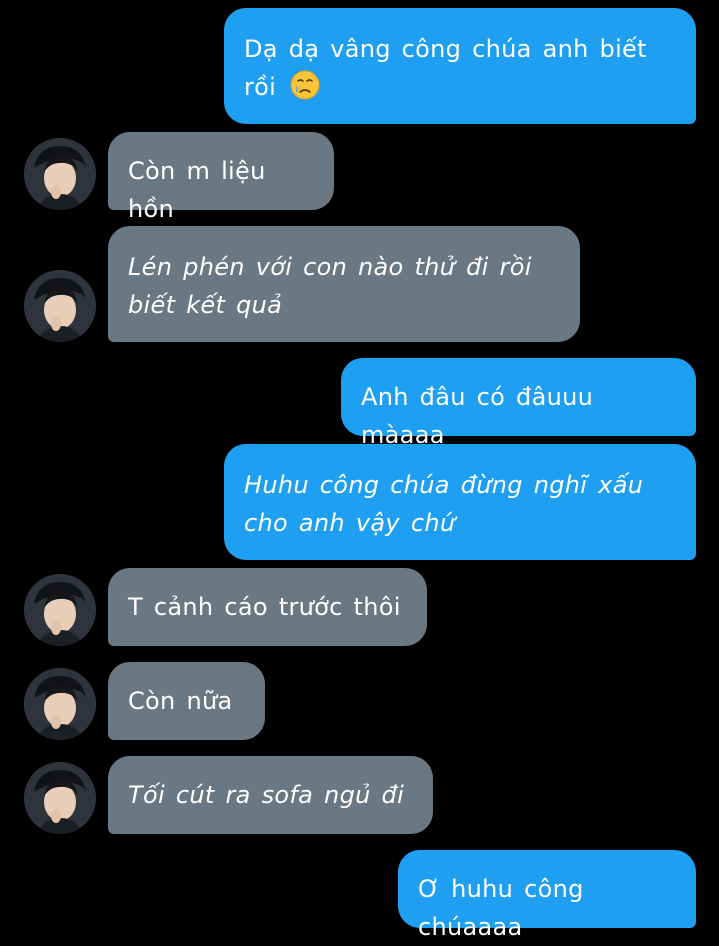 Image resolution: width=719 pixels, height=946 pixels. Describe the element at coordinates (501, 908) in the screenshot. I see `message-text: Ơ huhu công chúaaaa` at that location.